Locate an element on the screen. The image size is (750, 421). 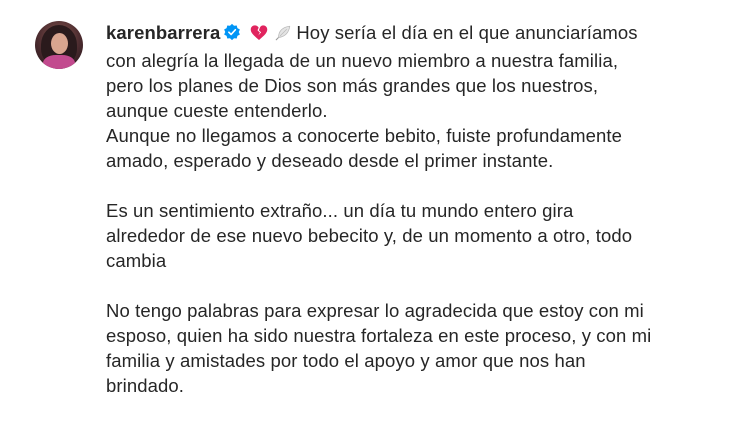
broken-heart-icon is located at coordinates (259, 34).